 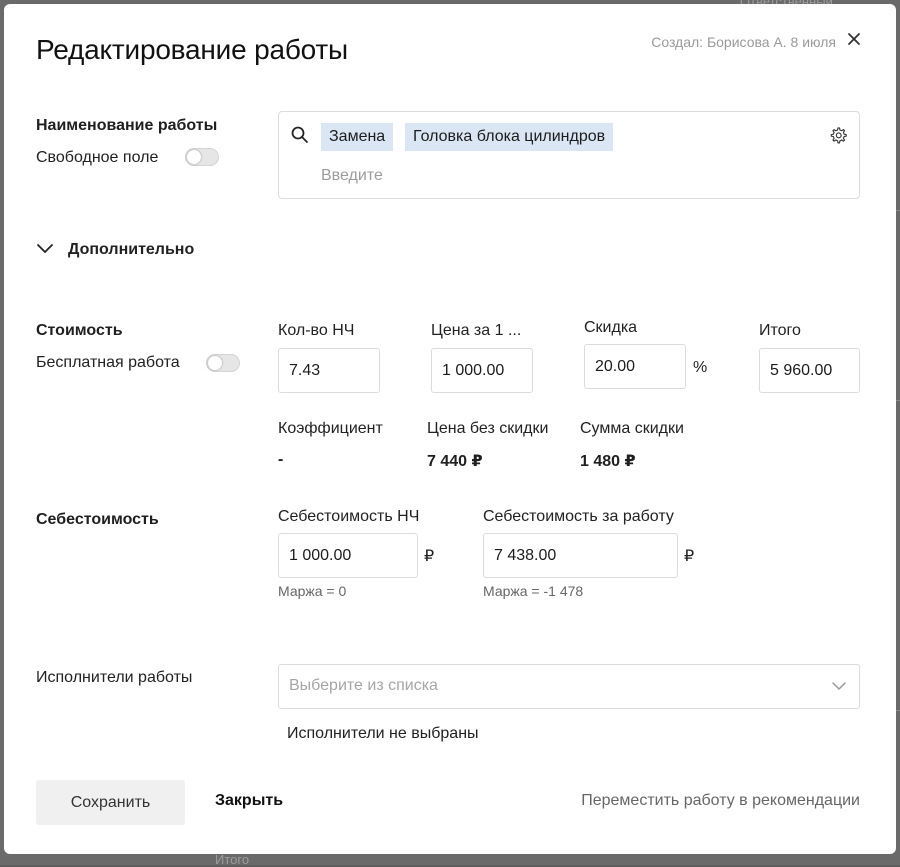 I want to click on hour-cost-currency: ₽, so click(x=429, y=556).